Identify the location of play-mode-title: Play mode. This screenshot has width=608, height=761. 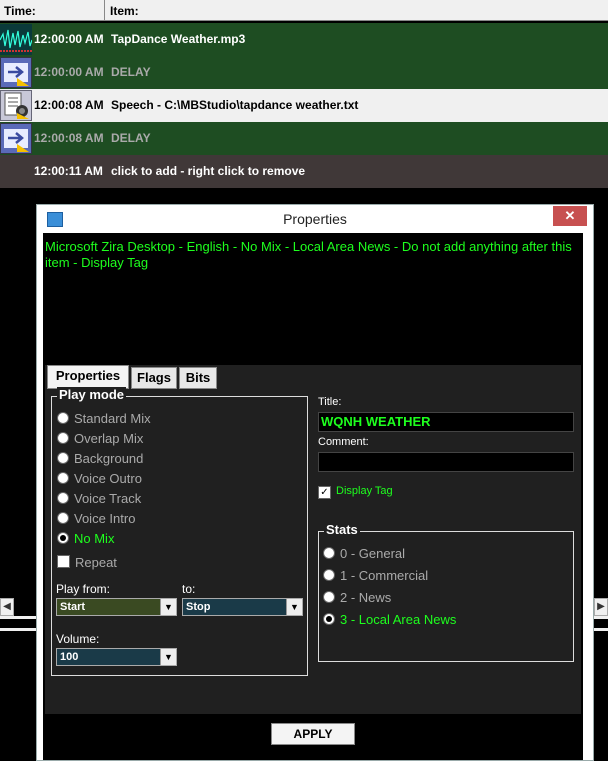
(92, 394).